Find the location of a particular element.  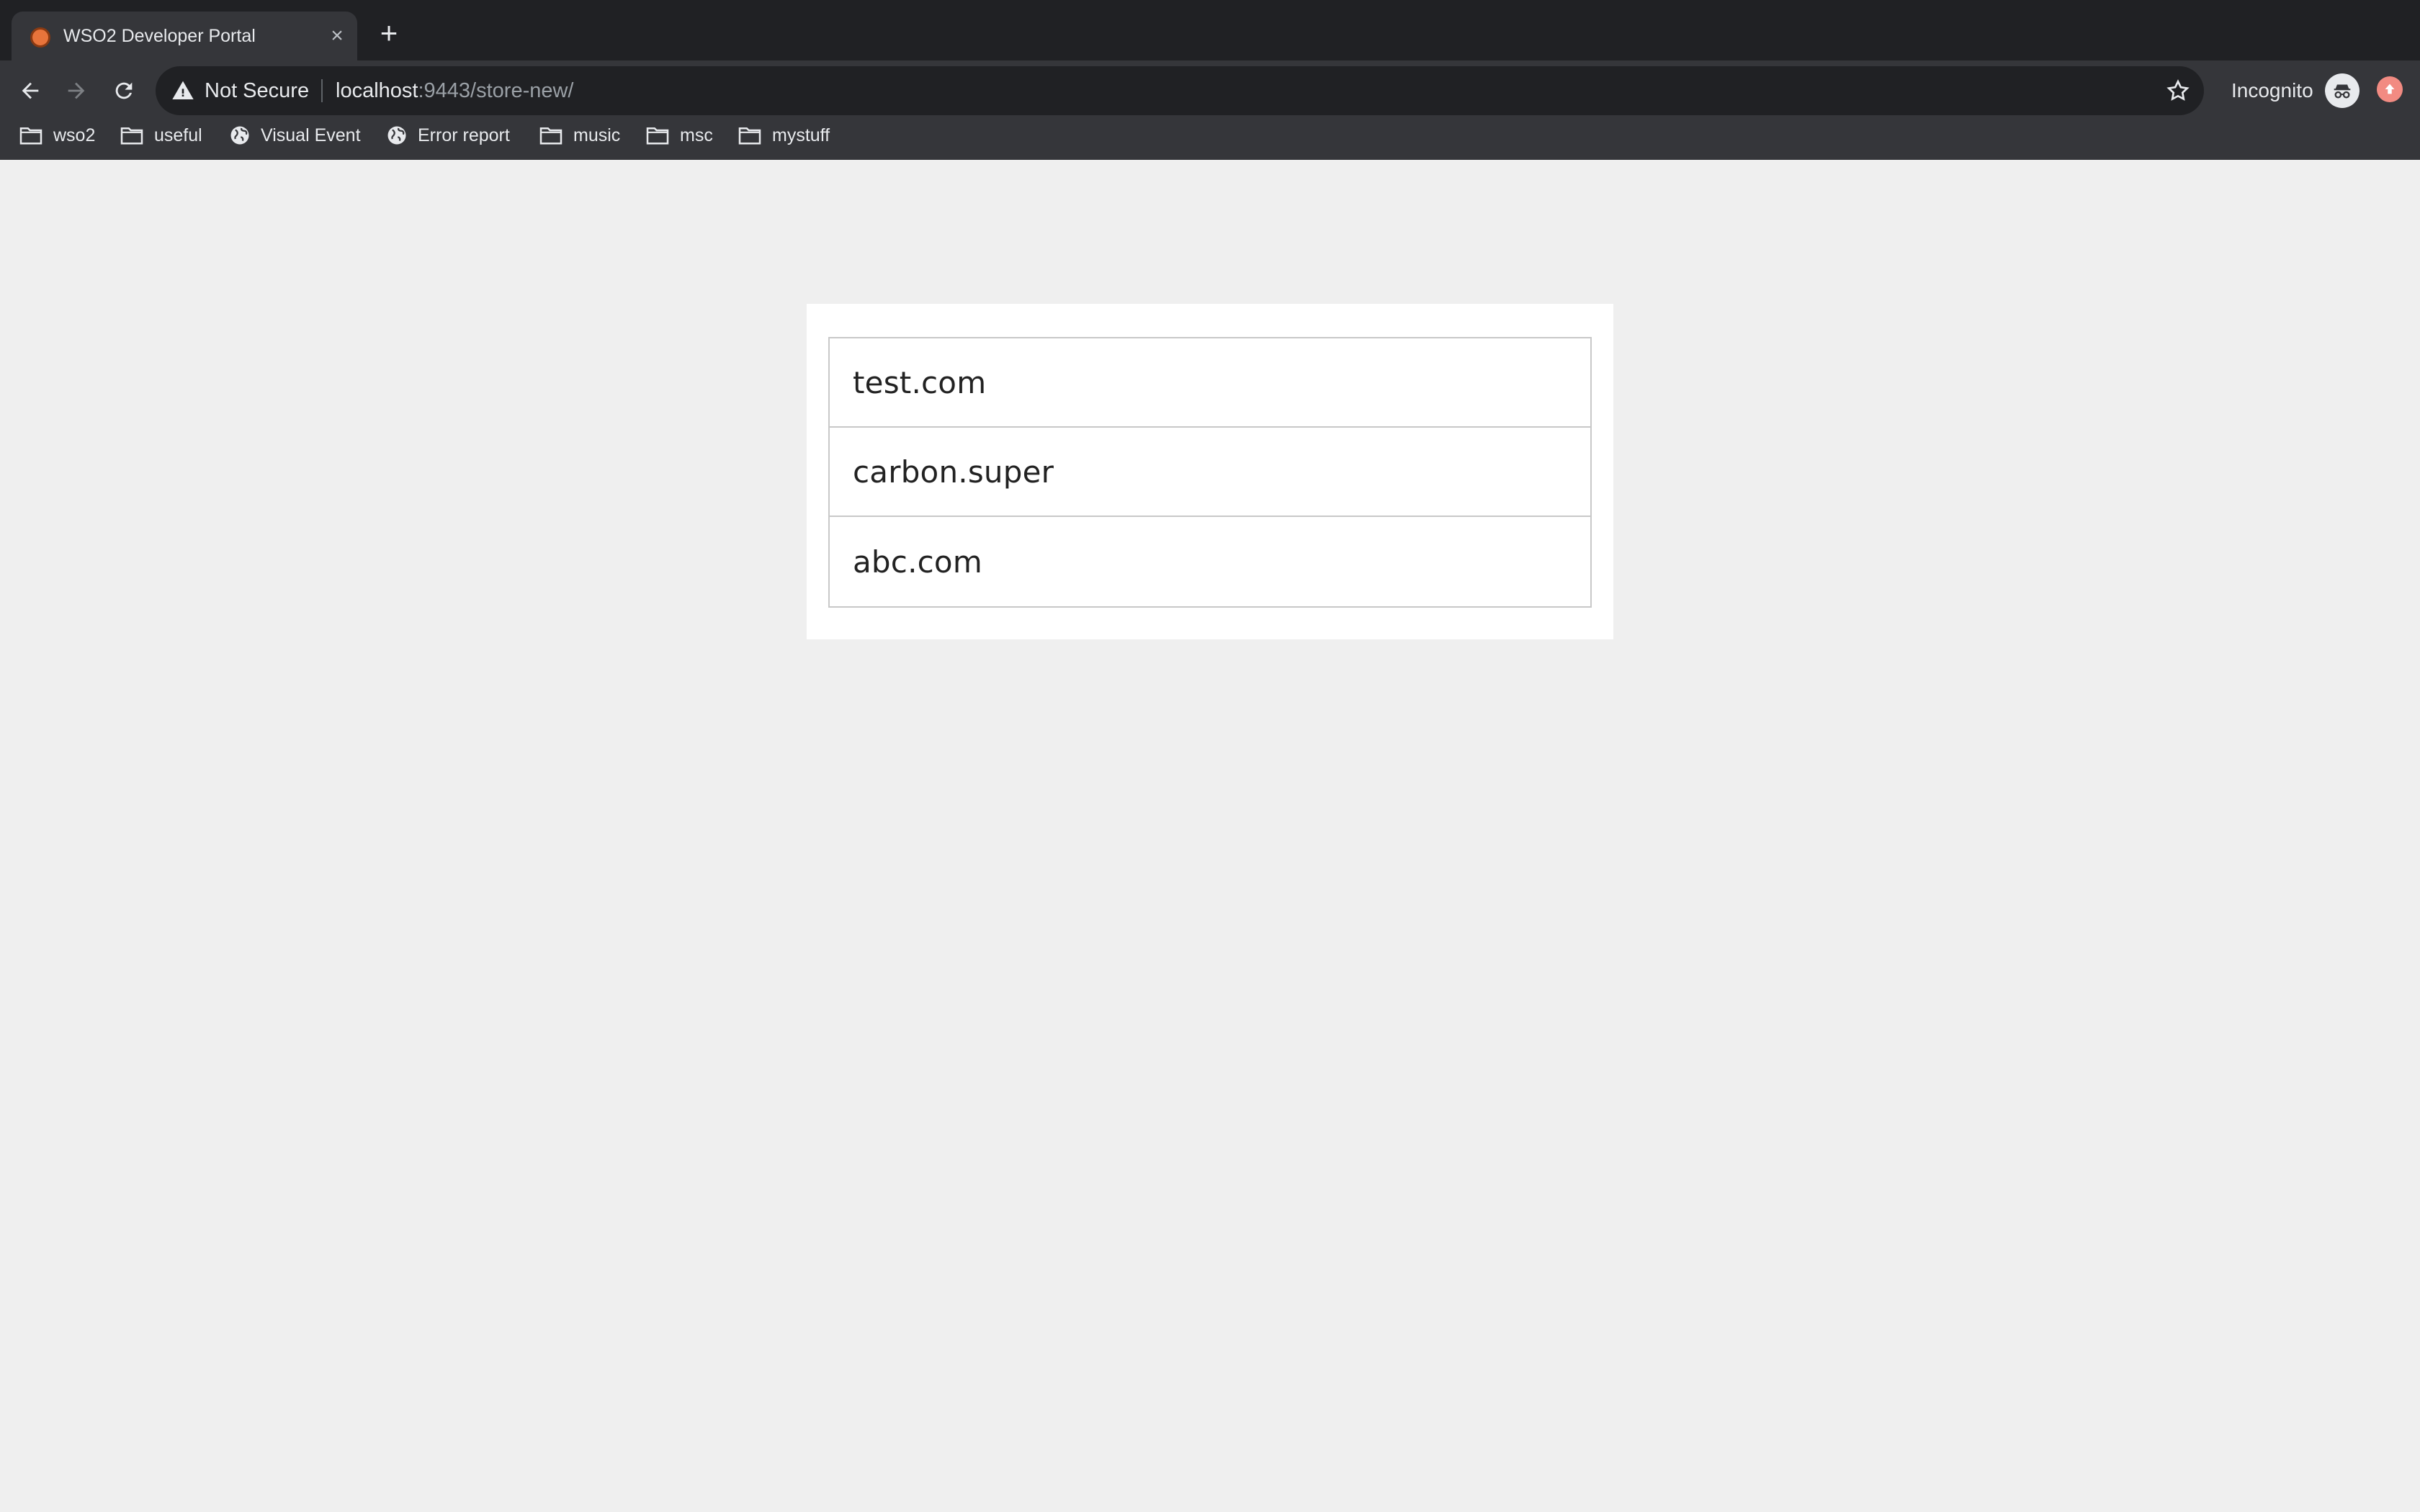

bookmark-label: Visual Event is located at coordinates (311, 135).